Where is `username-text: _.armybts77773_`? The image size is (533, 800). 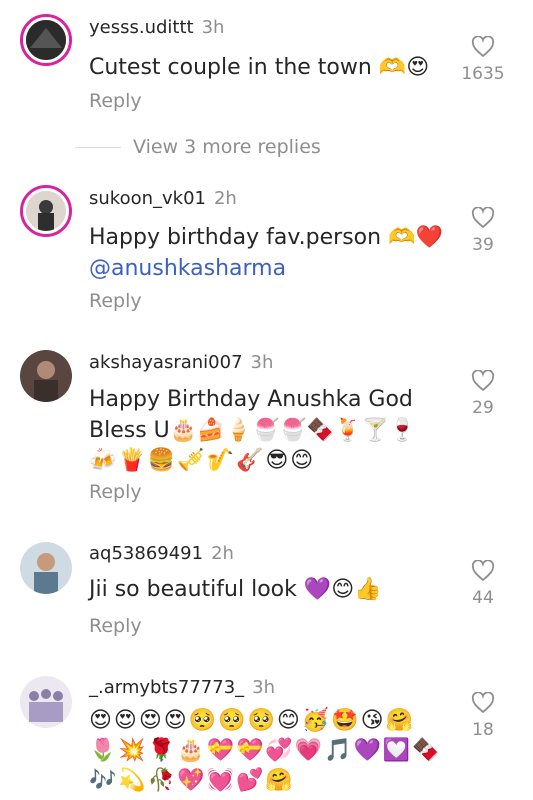 username-text: _.armybts77773_ is located at coordinates (166, 687).